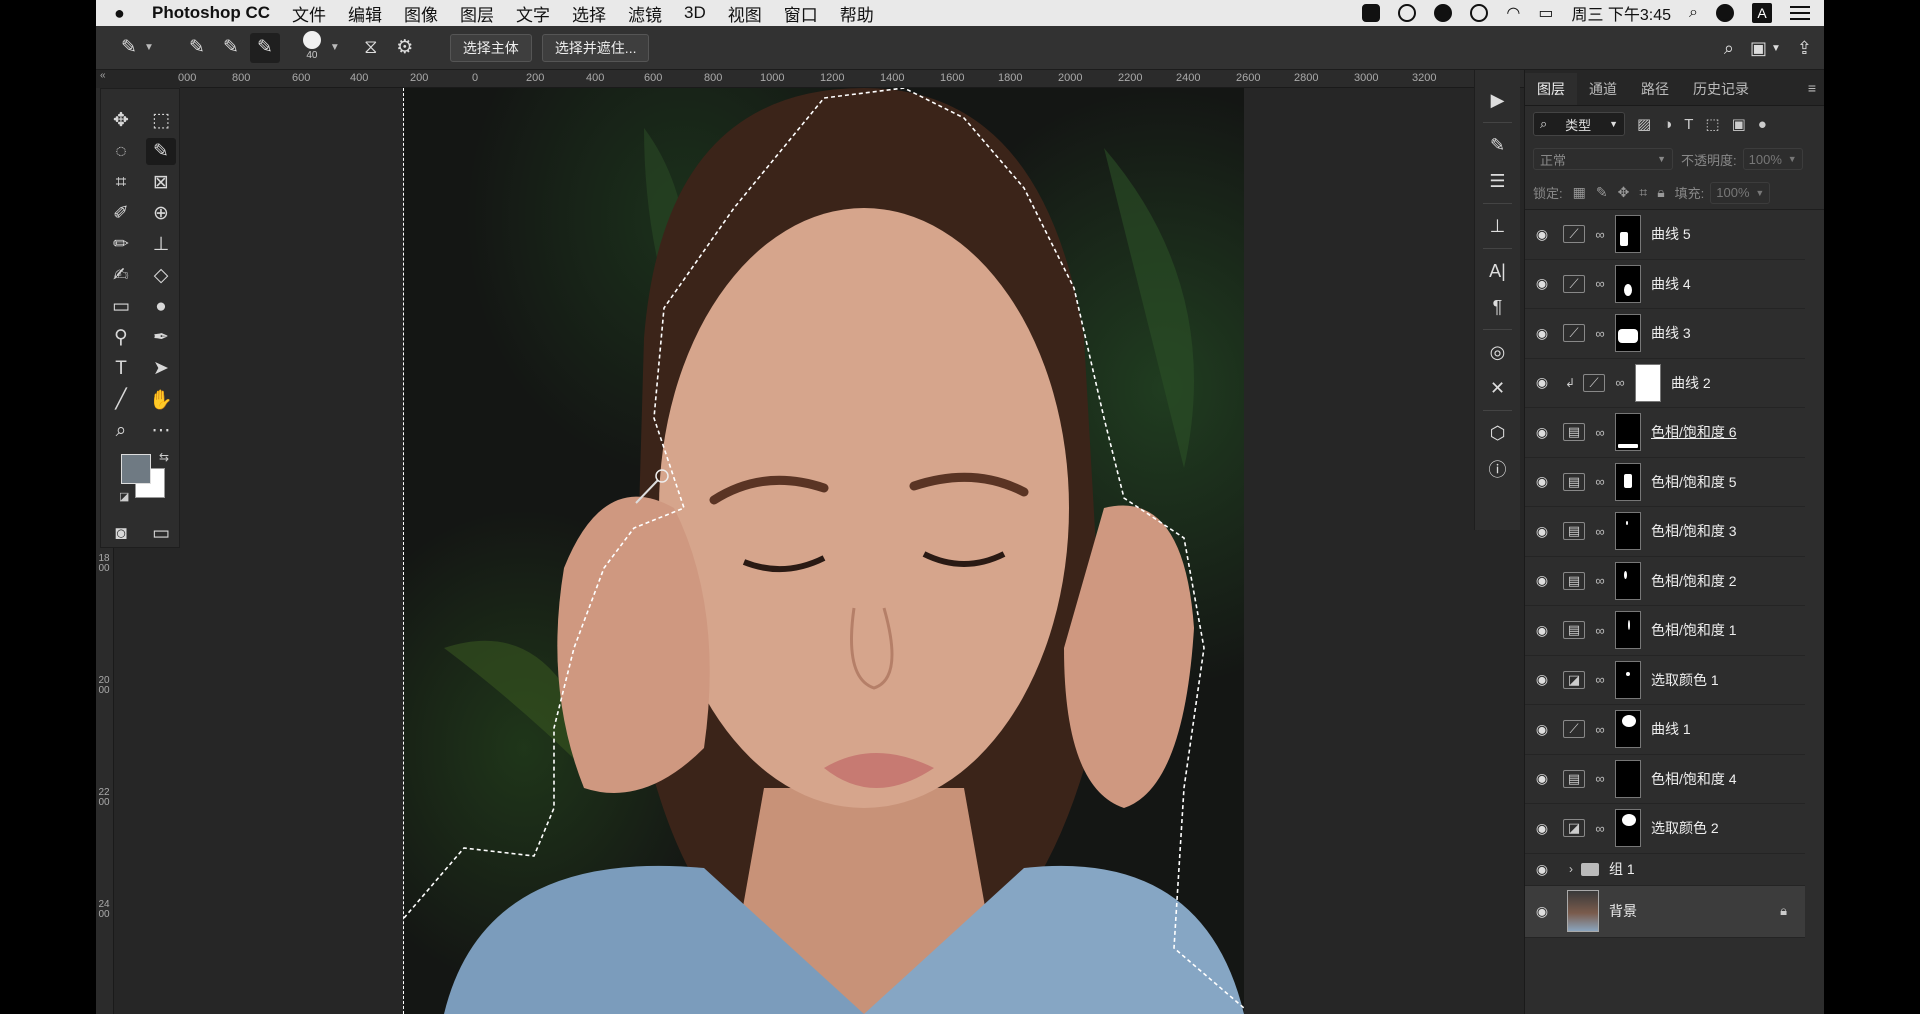 The width and height of the screenshot is (1920, 1014). What do you see at coordinates (161, 337) in the screenshot?
I see `pen-tool-icon: ✒` at bounding box center [161, 337].